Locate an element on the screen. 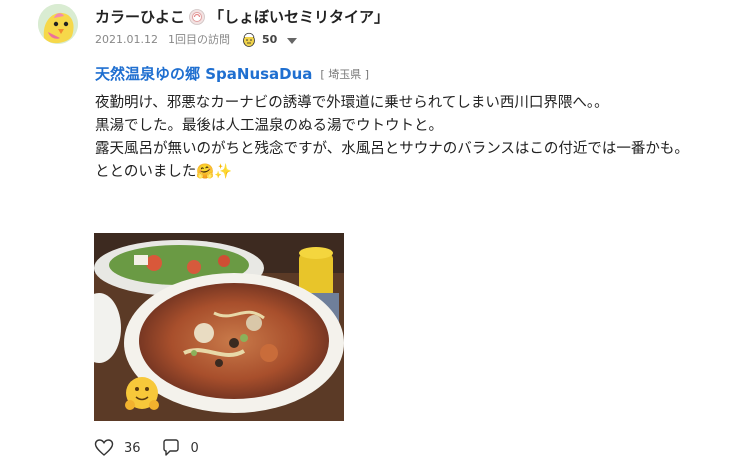 Image resolution: width=752 pixels, height=463 pixels. avatar is located at coordinates (58, 24).